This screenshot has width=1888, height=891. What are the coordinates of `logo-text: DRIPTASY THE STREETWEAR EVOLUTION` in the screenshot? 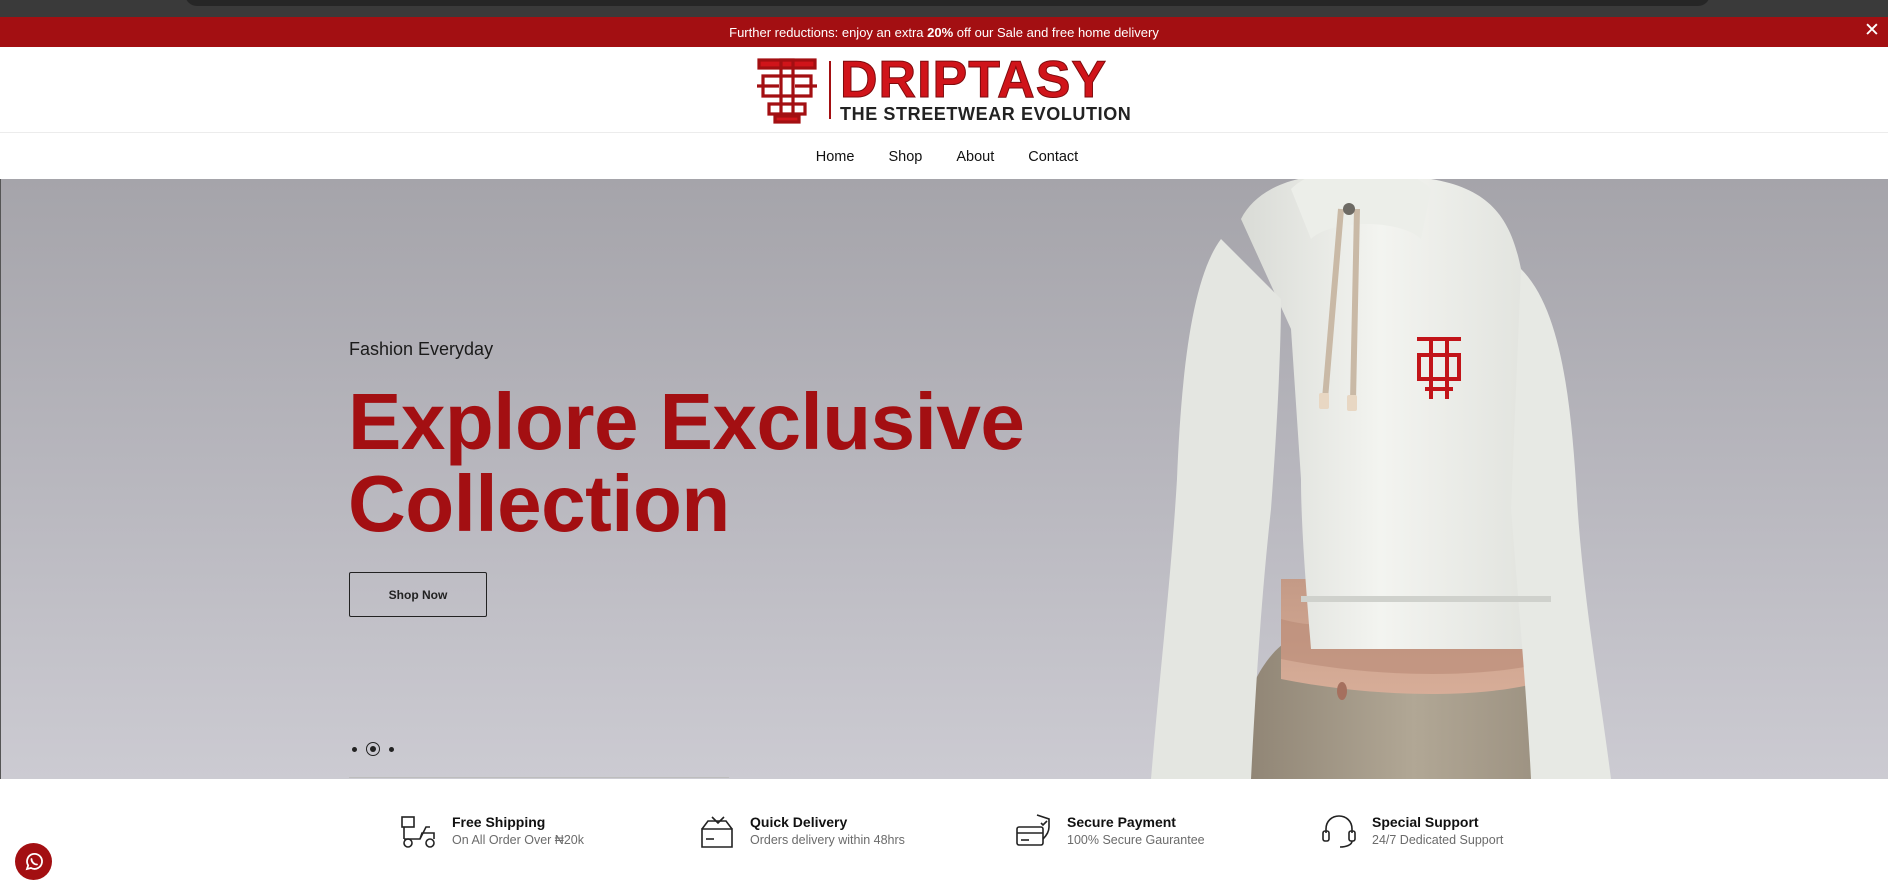 It's located at (985, 87).